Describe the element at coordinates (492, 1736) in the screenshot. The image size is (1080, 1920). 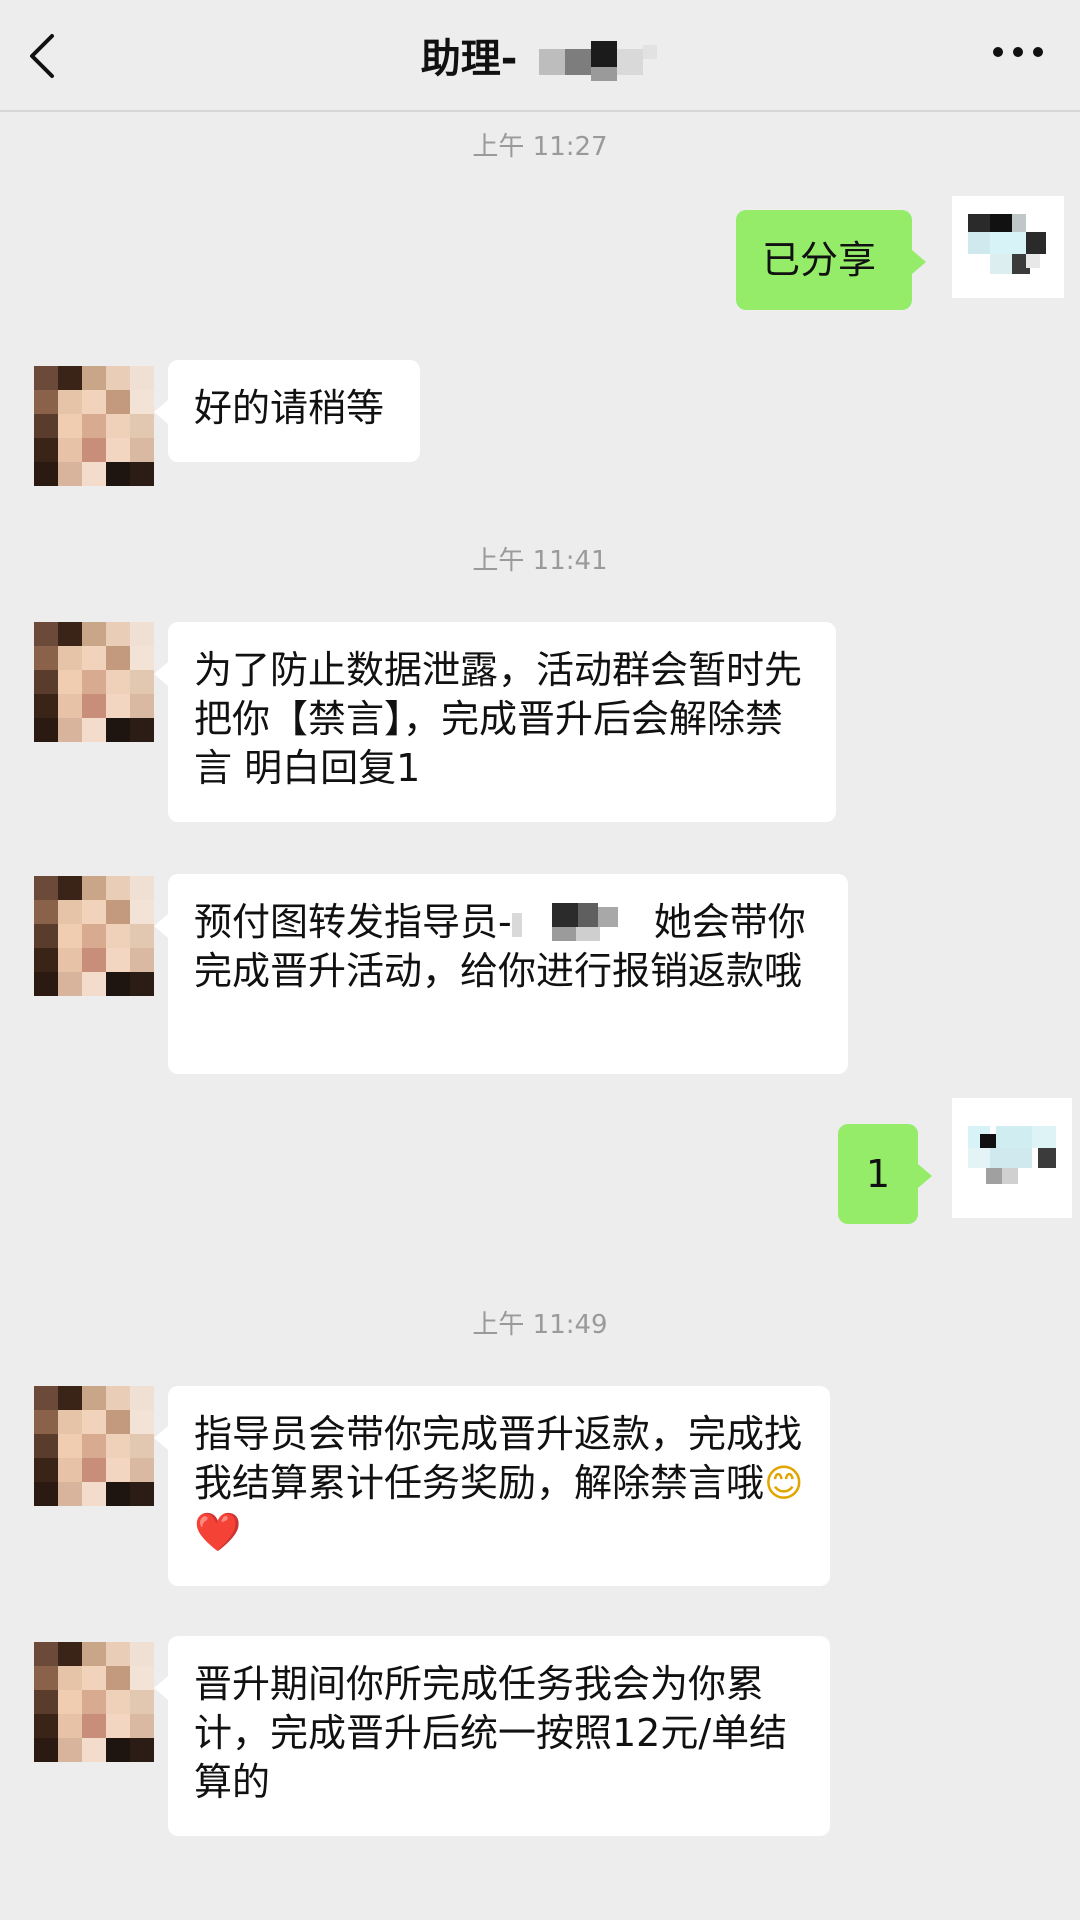
I see `message-bubble-incoming: 晋升期间你所完成任务我会为你累计，完成晋升后统一按照12元/单结算的` at that location.